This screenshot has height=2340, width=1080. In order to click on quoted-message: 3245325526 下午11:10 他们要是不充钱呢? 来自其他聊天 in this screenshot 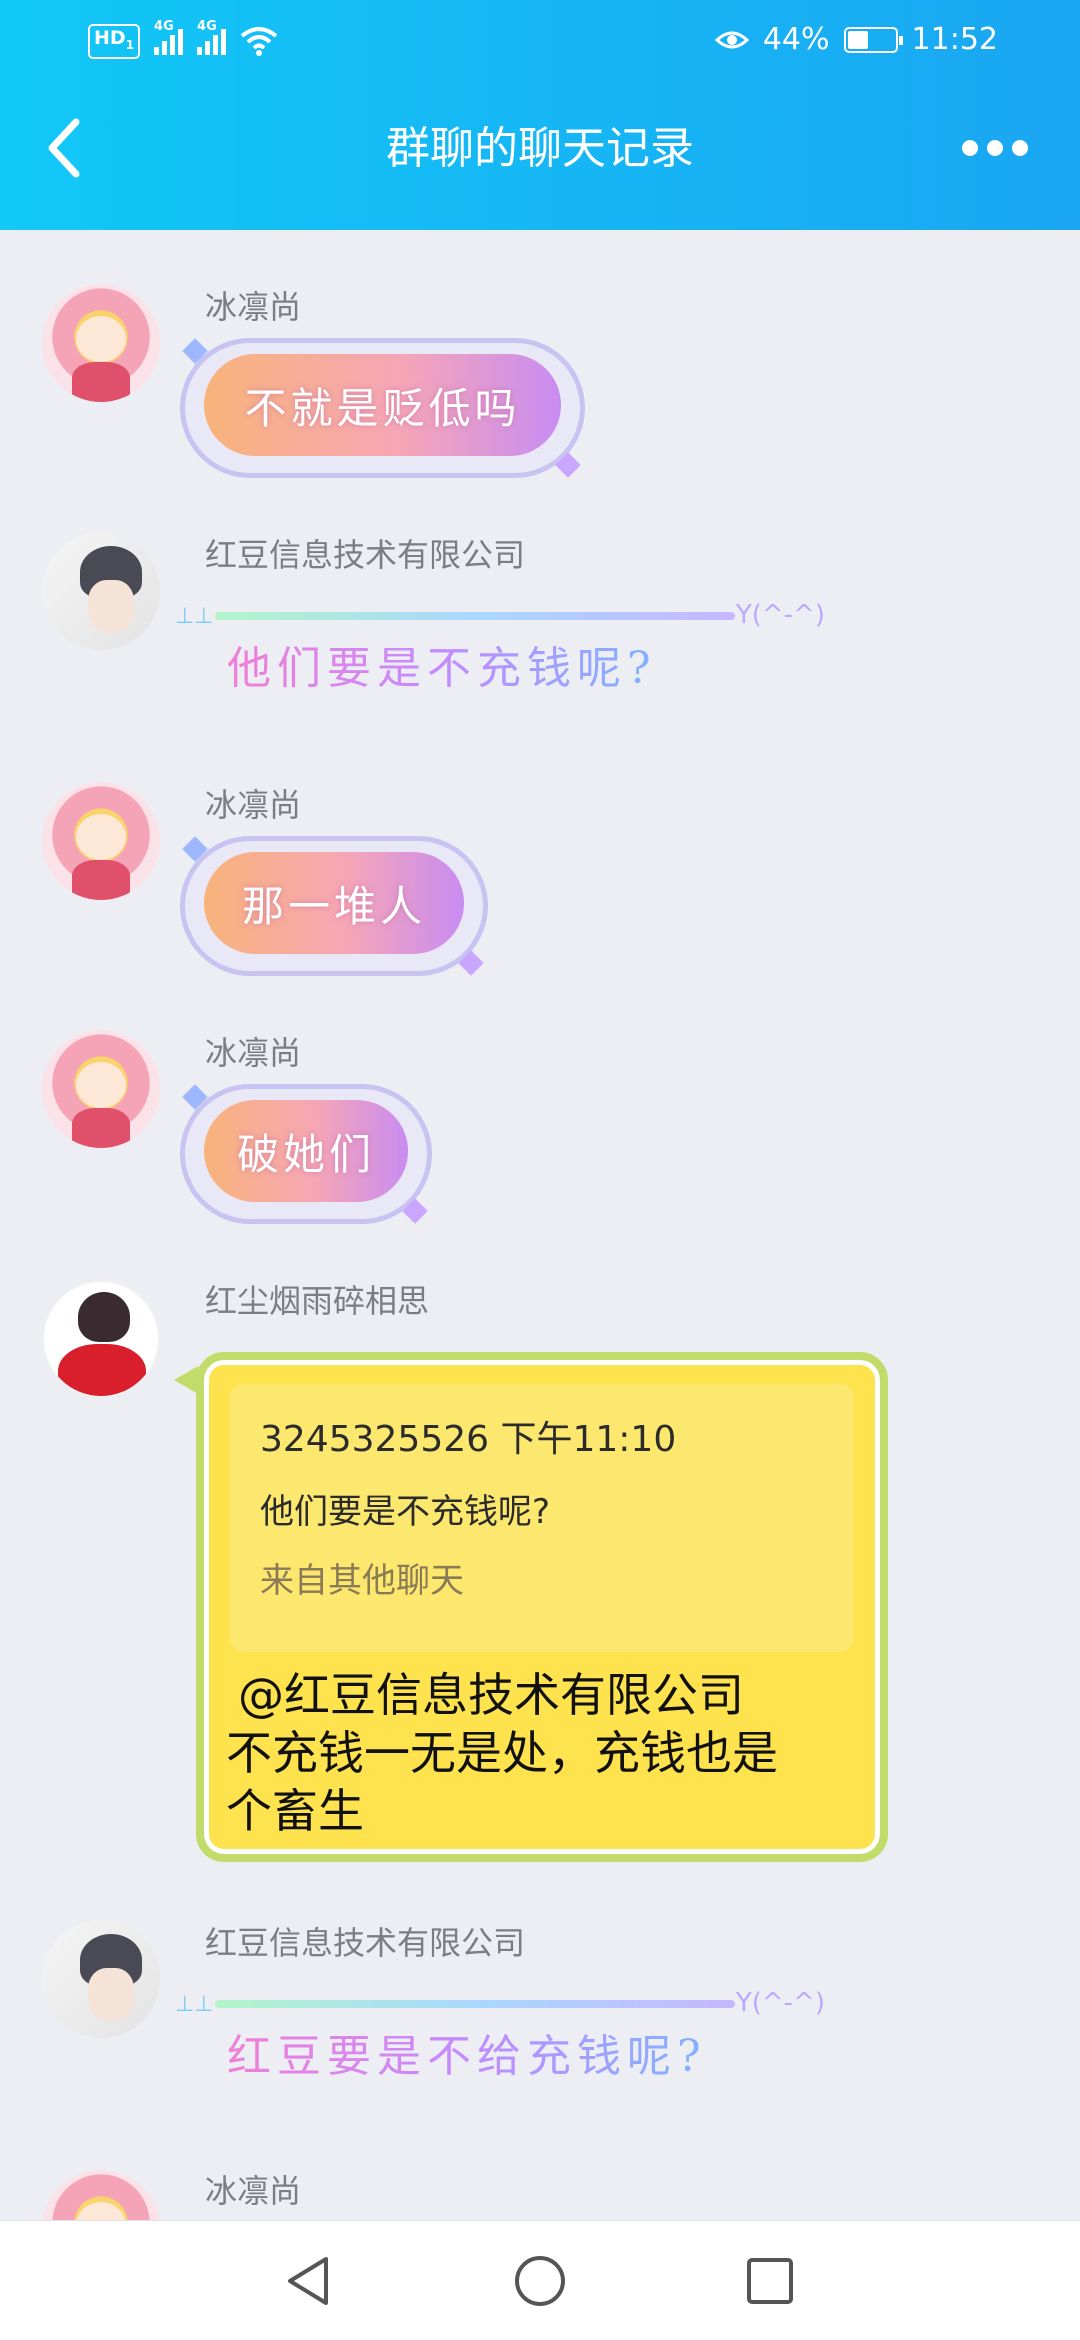, I will do `click(542, 1518)`.